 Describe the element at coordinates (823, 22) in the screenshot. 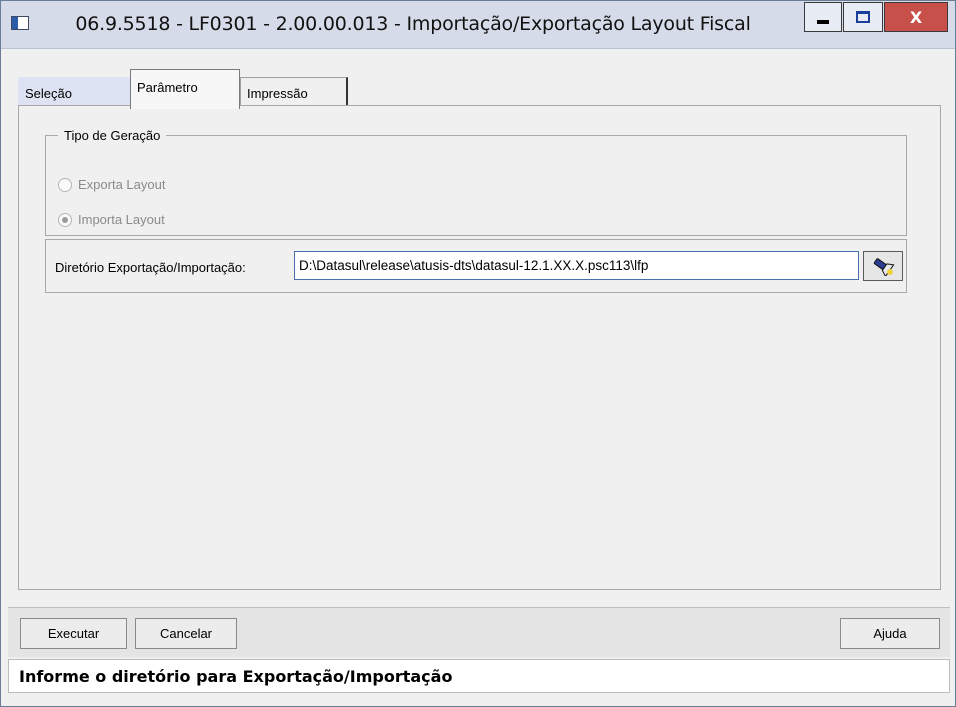

I see `minimize-icon` at that location.